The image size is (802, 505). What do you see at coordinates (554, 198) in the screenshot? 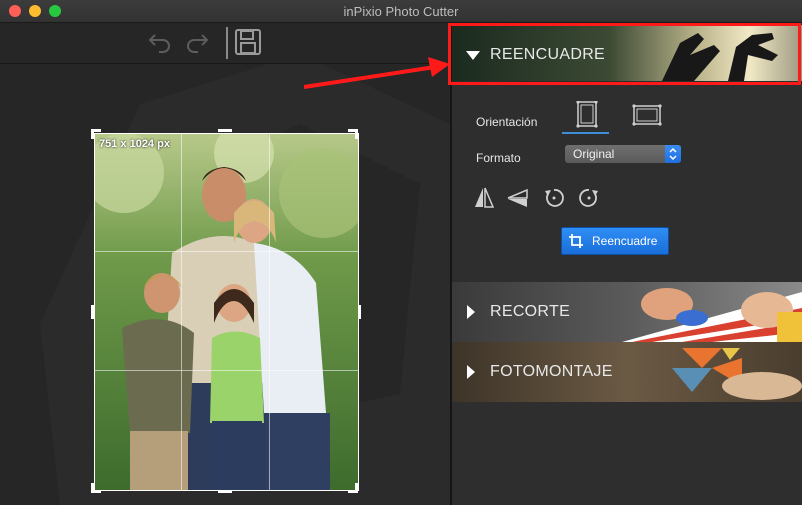
I see `rotate-left-icon` at bounding box center [554, 198].